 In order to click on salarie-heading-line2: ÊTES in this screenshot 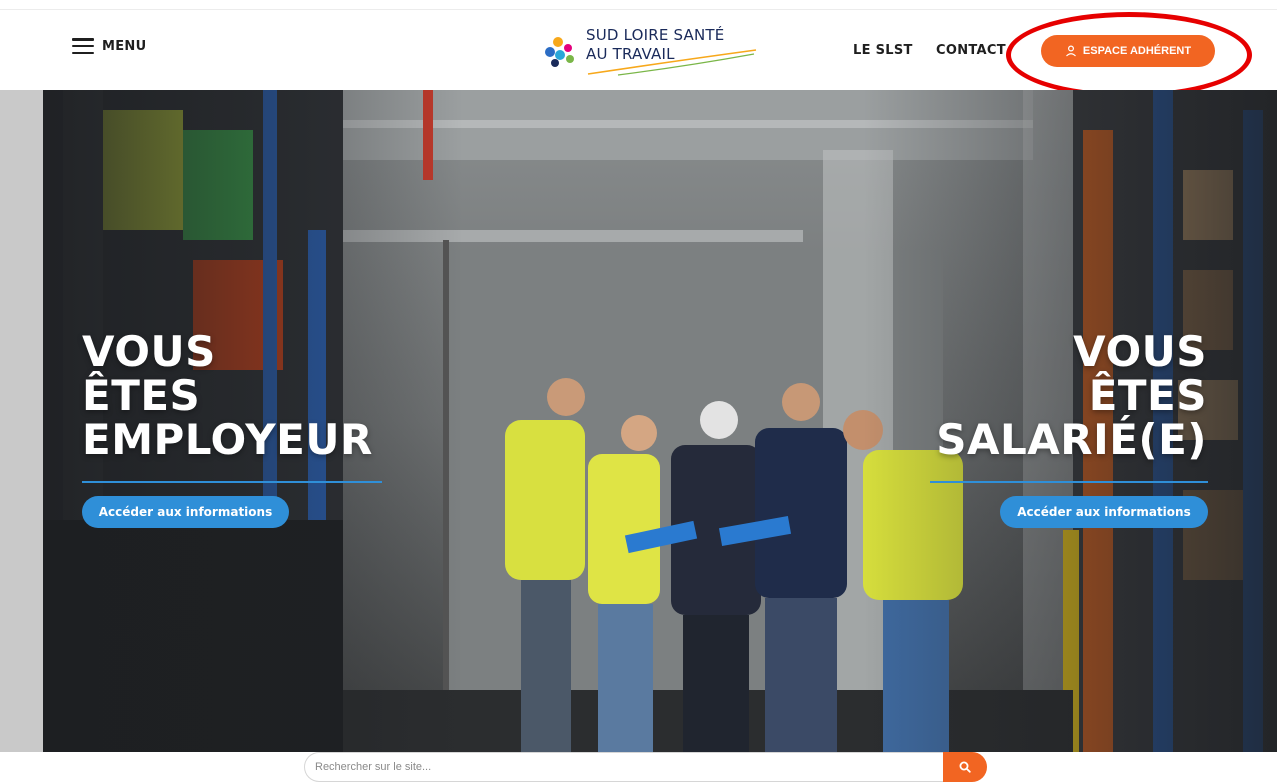, I will do `click(1147, 395)`.